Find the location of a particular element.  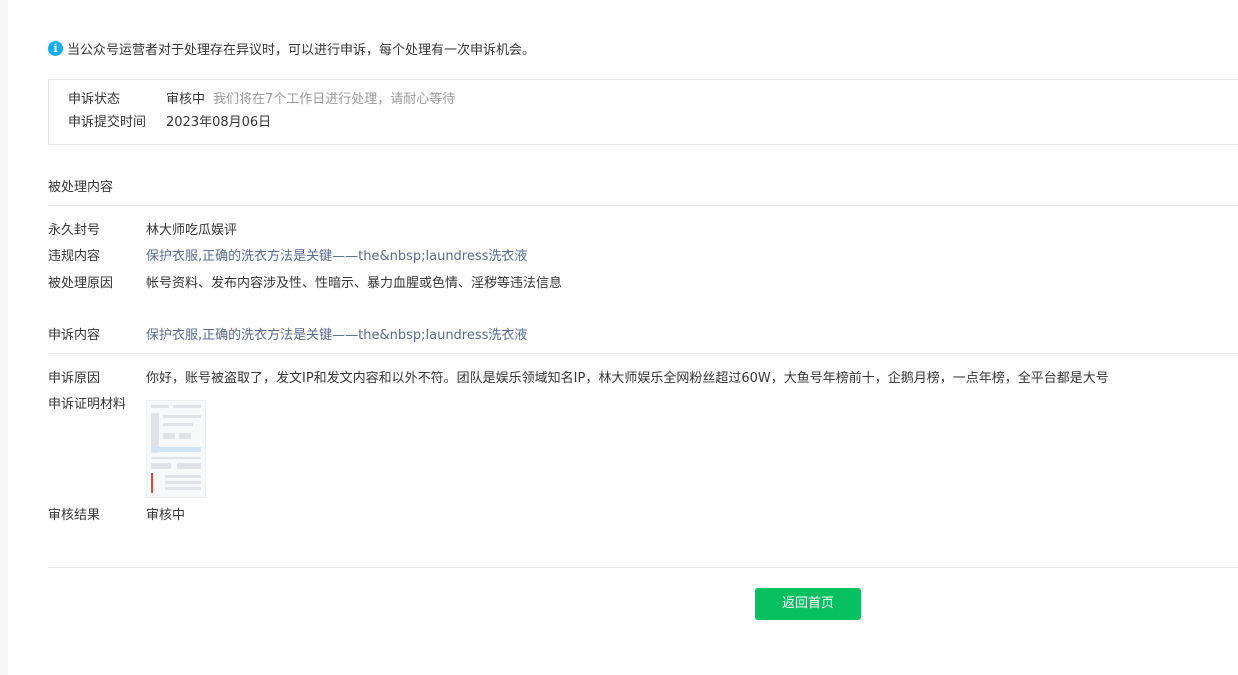

appeal-status-value: 审核中 is located at coordinates (186, 99).